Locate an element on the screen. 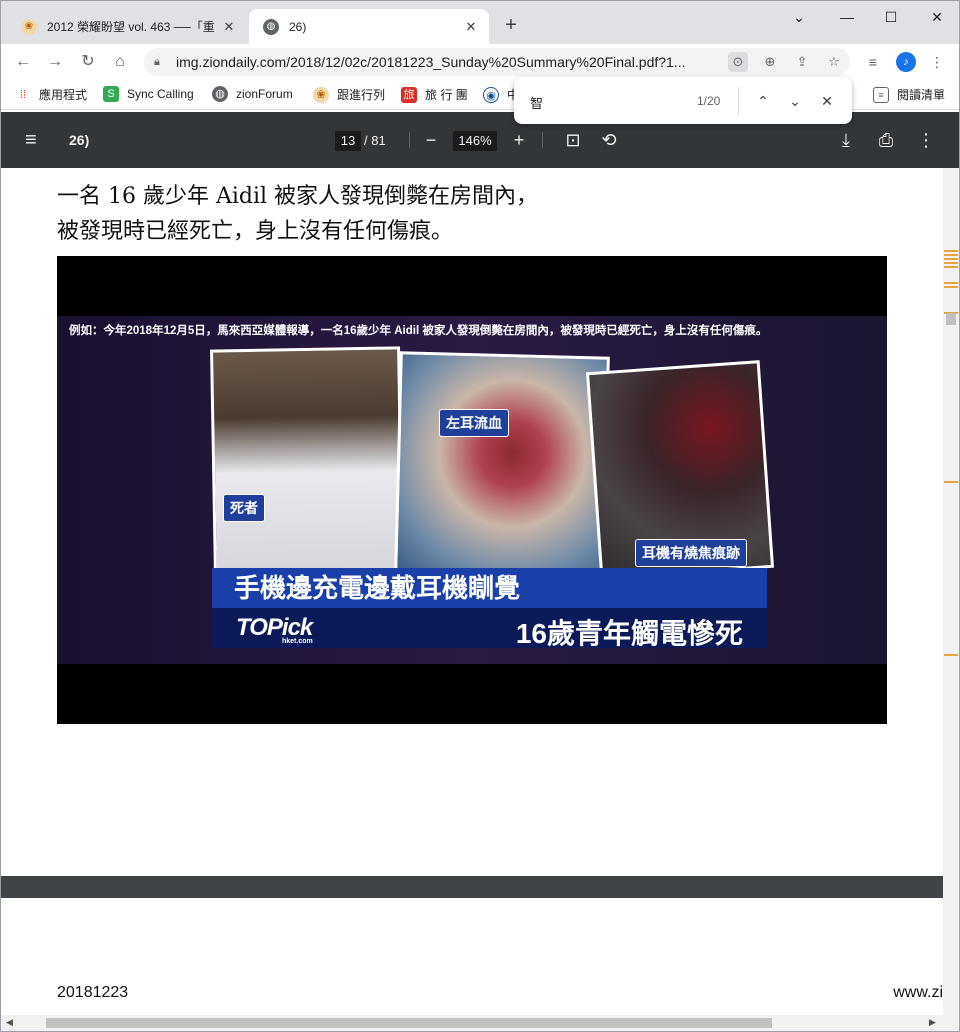 The width and height of the screenshot is (960, 1032). pdf-title: 26) is located at coordinates (79, 140).